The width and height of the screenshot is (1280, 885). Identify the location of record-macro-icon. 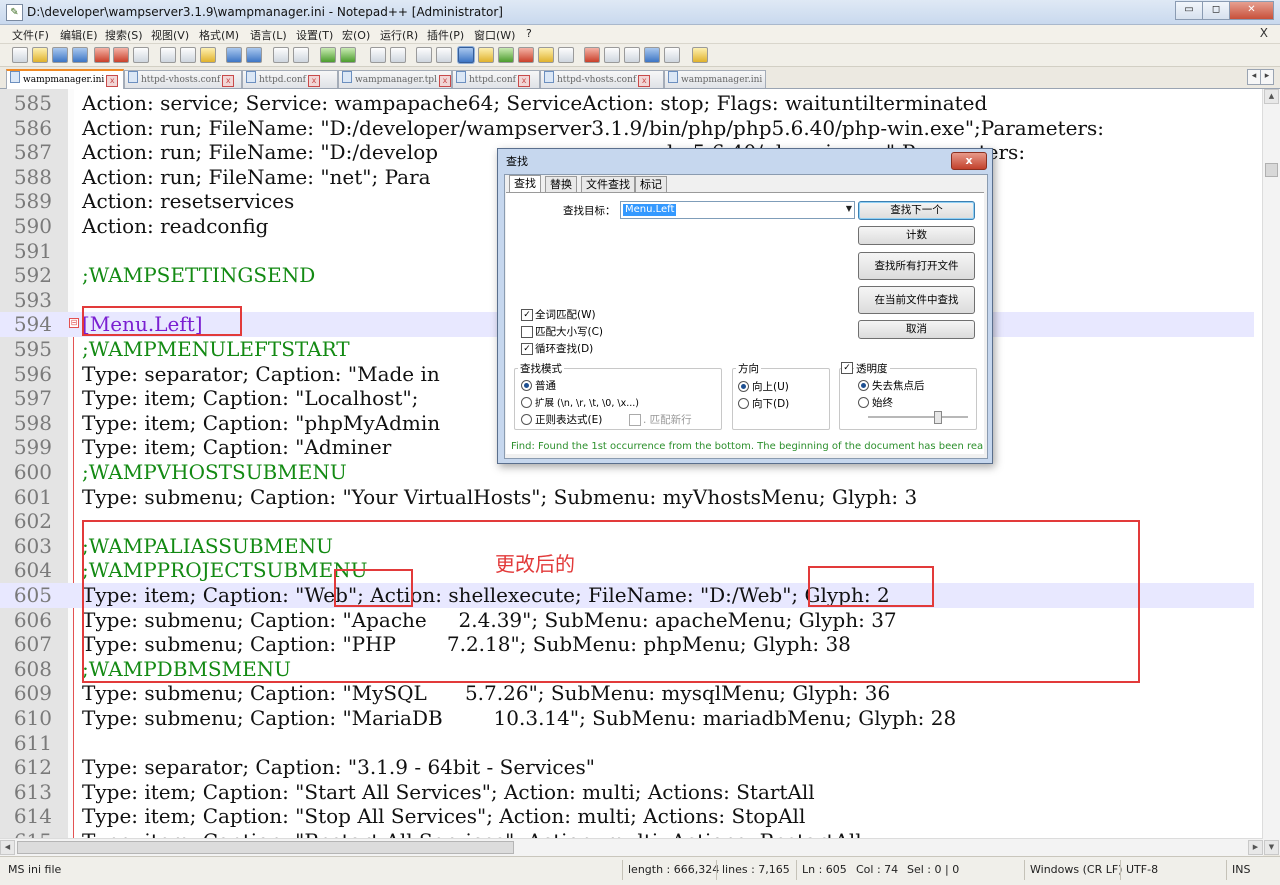
(592, 55).